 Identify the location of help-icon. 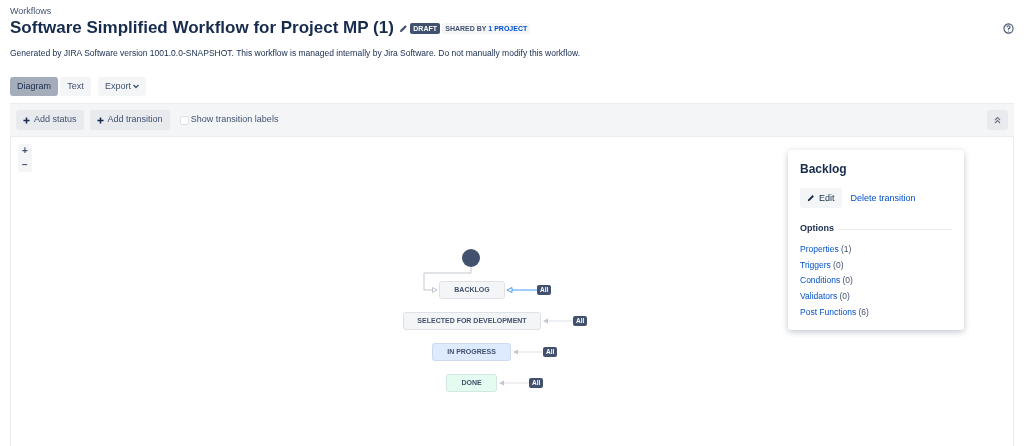
(1008, 28).